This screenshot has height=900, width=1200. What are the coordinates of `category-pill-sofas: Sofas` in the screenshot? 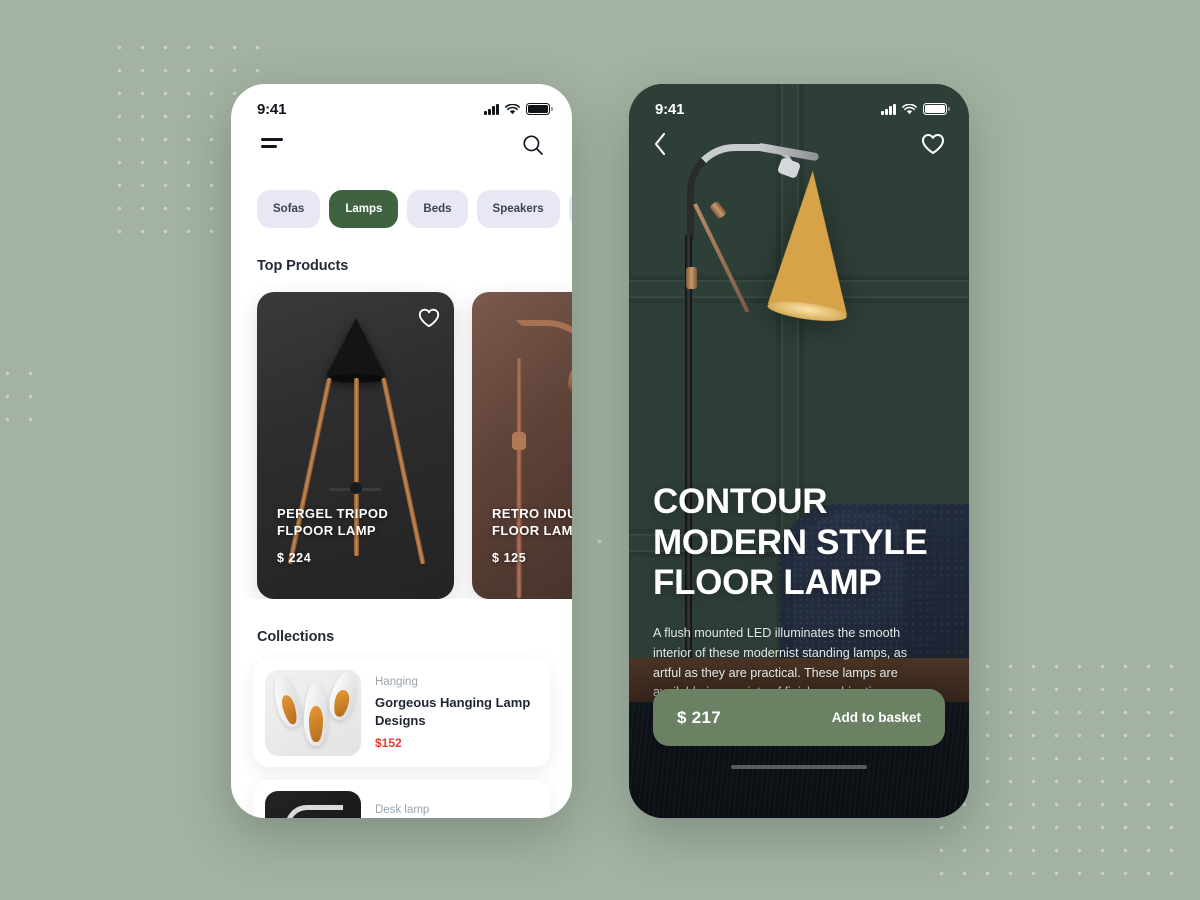 It's located at (289, 209).